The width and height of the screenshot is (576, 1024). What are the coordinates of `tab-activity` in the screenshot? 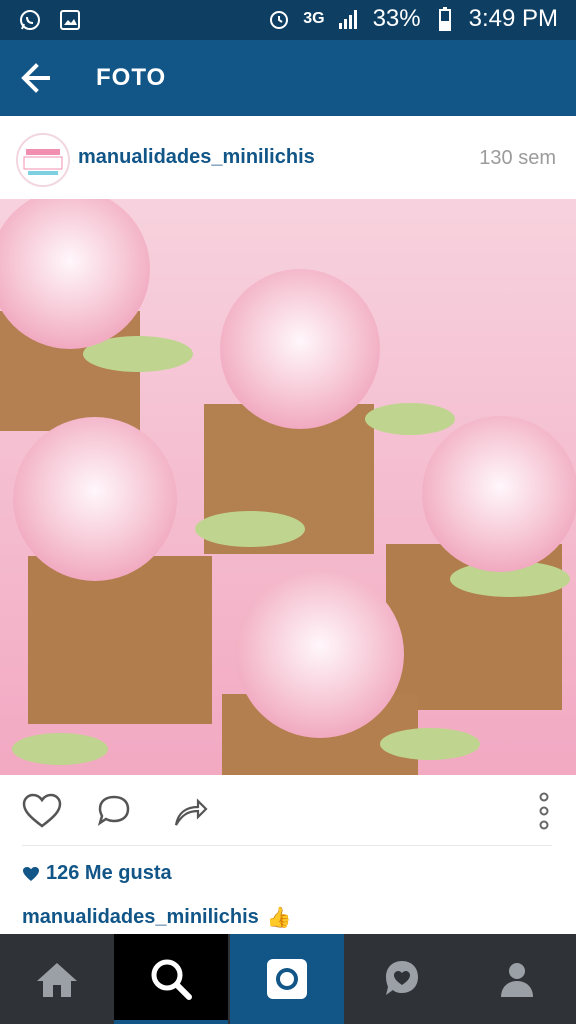 It's located at (402, 979).